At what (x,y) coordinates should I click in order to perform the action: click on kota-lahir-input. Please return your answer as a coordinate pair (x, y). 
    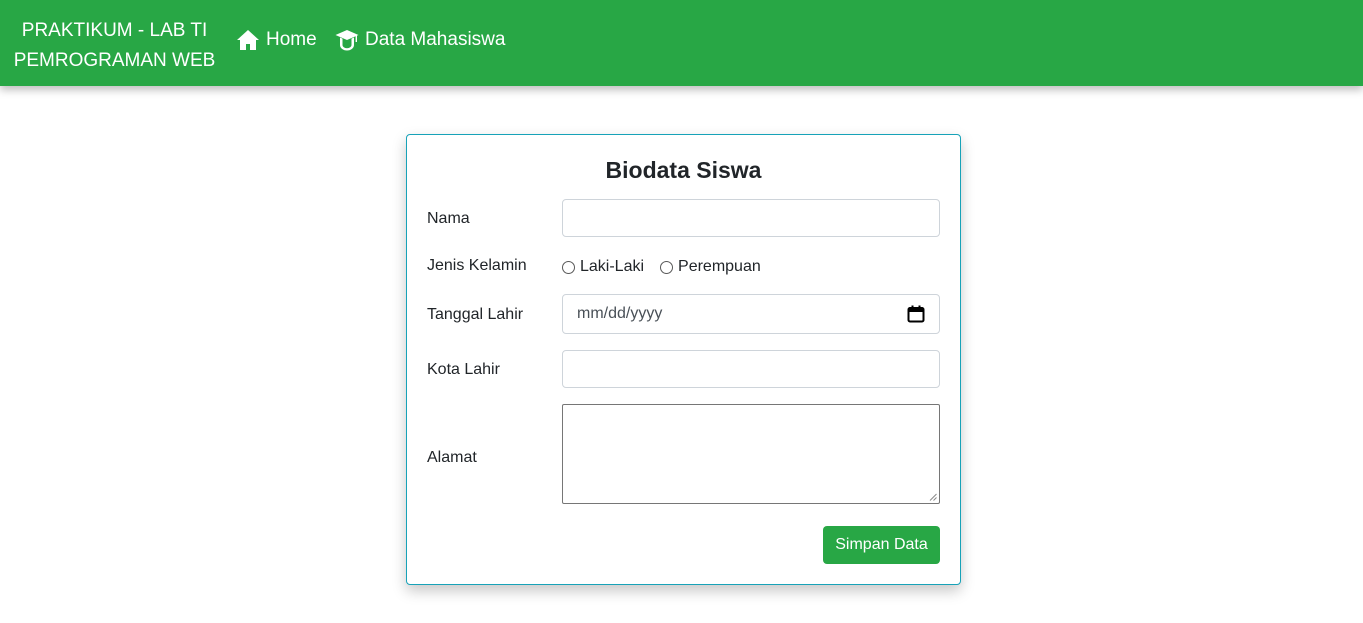
    Looking at the image, I should click on (751, 369).